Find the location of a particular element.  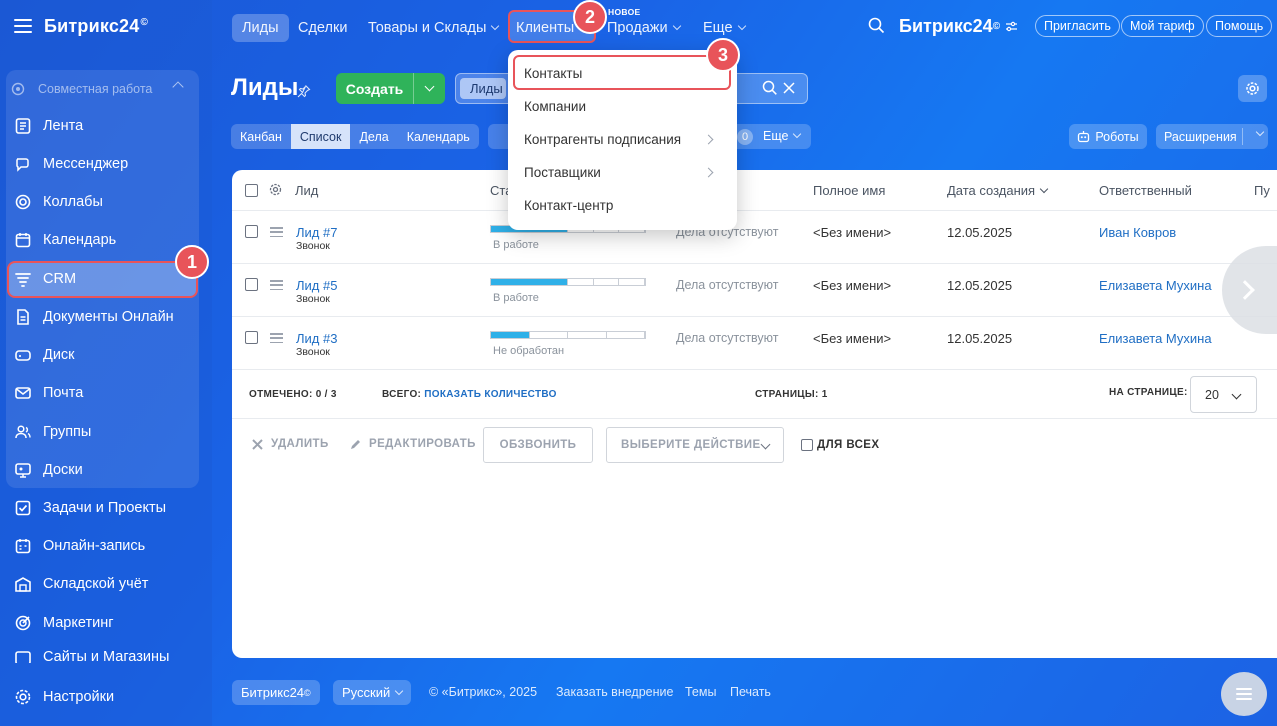

view-tab-list: Список is located at coordinates (320, 136).